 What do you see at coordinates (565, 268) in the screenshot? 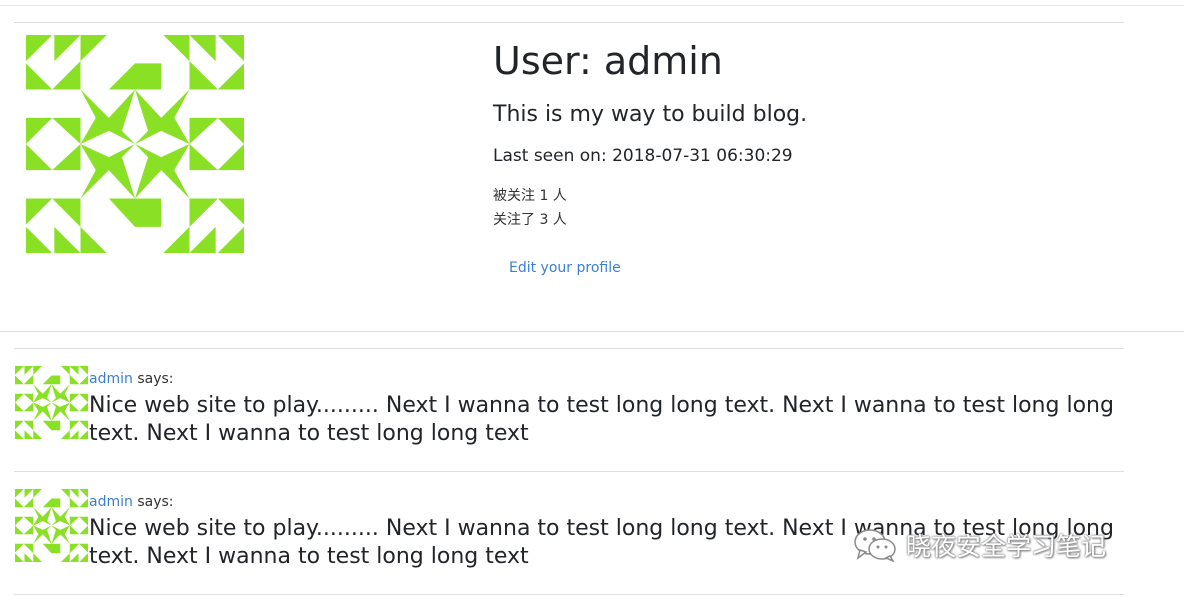
I see `edit-profile-link: Edit your profile` at bounding box center [565, 268].